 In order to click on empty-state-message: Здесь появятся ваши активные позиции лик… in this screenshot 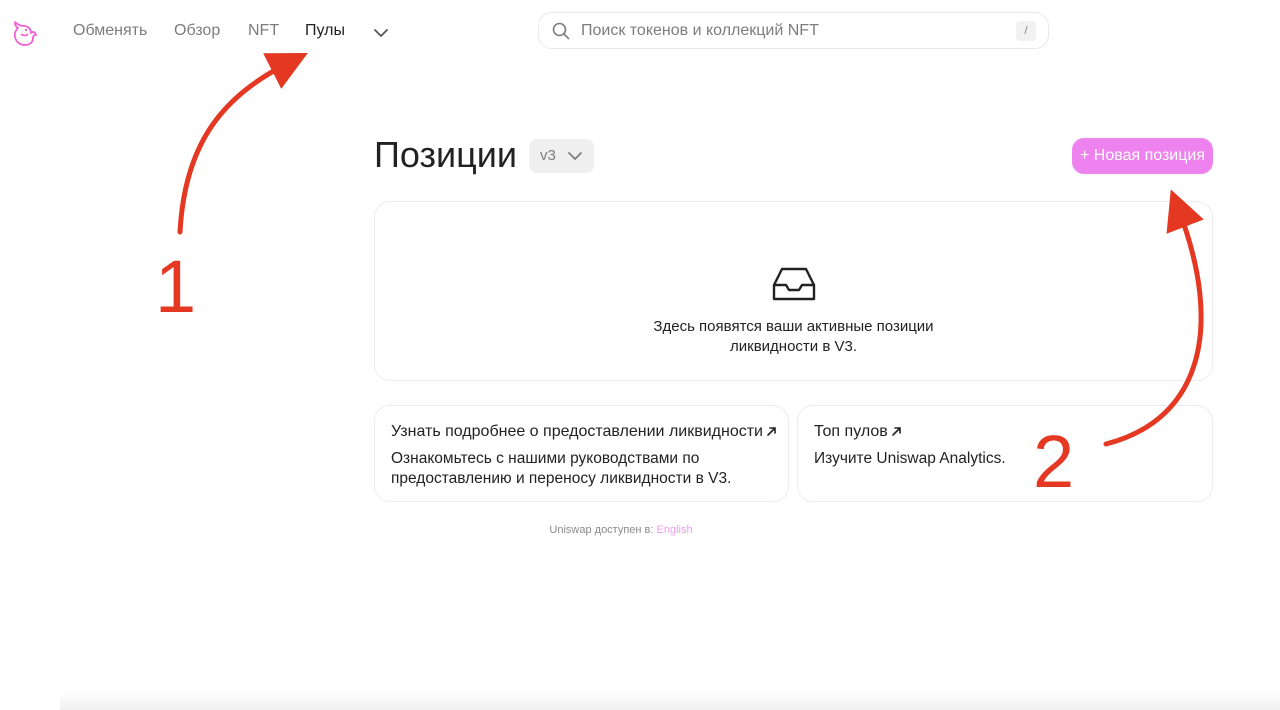, I will do `click(793, 337)`.